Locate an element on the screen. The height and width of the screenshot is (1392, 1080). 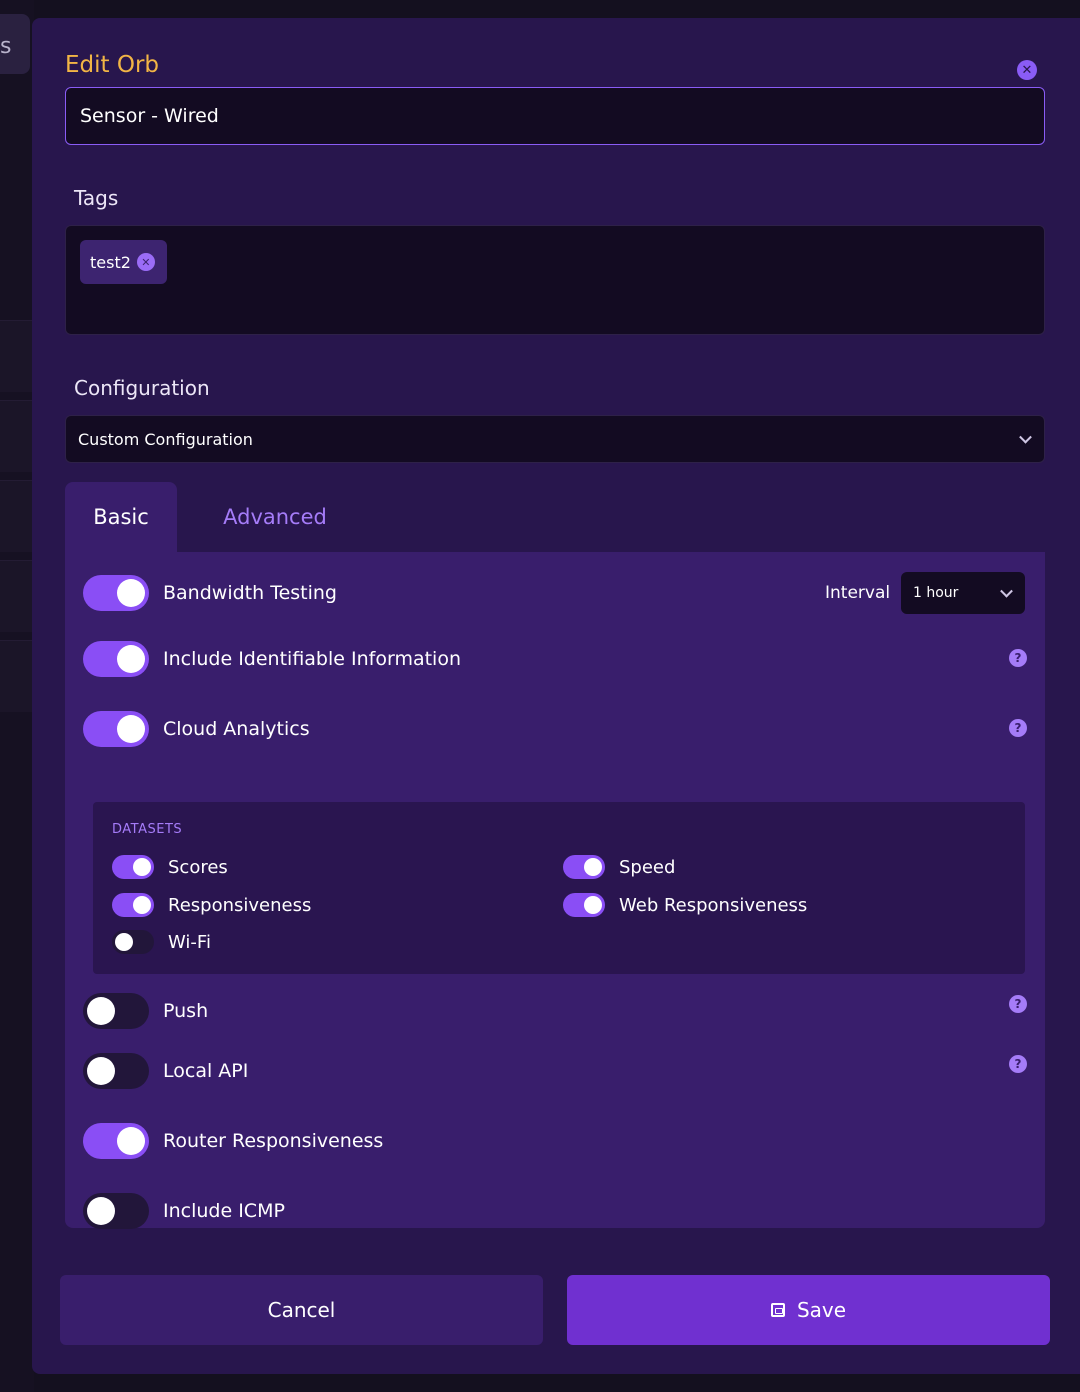
dataset-scores-label: Scores is located at coordinates (198, 867).